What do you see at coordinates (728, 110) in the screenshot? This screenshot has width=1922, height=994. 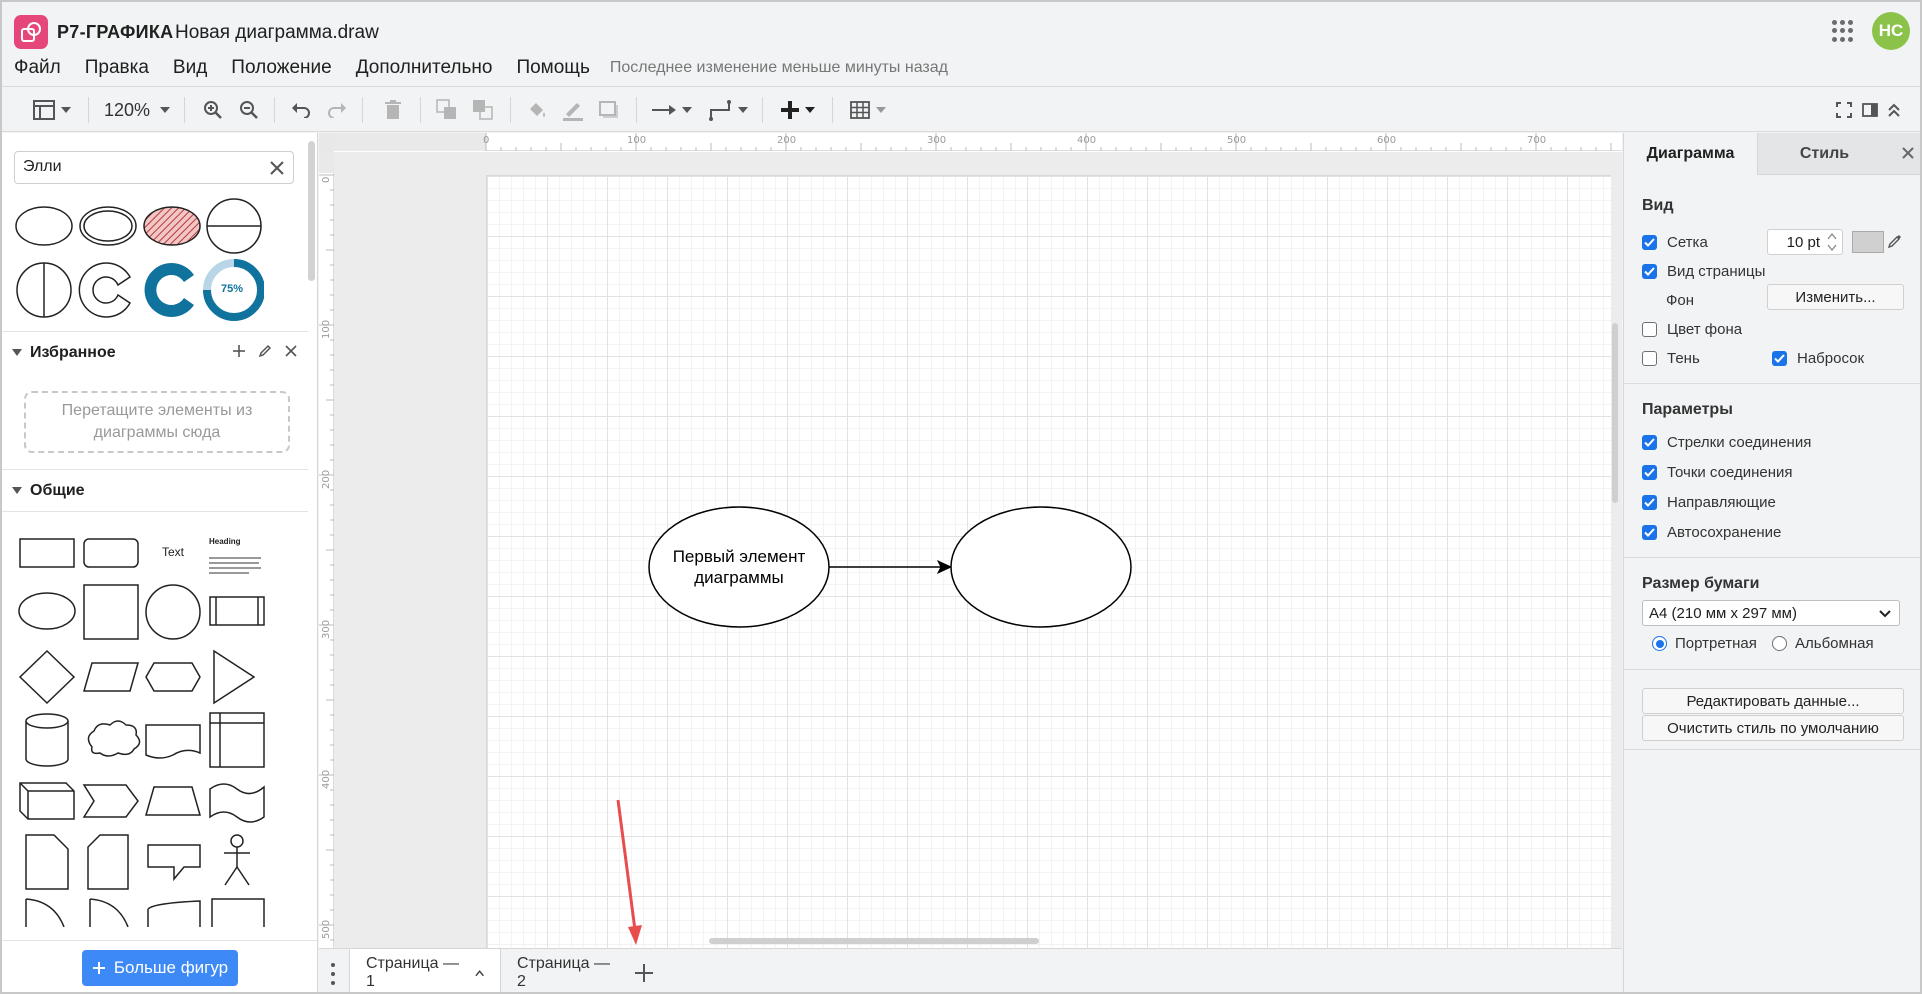 I see `waypoints-button` at bounding box center [728, 110].